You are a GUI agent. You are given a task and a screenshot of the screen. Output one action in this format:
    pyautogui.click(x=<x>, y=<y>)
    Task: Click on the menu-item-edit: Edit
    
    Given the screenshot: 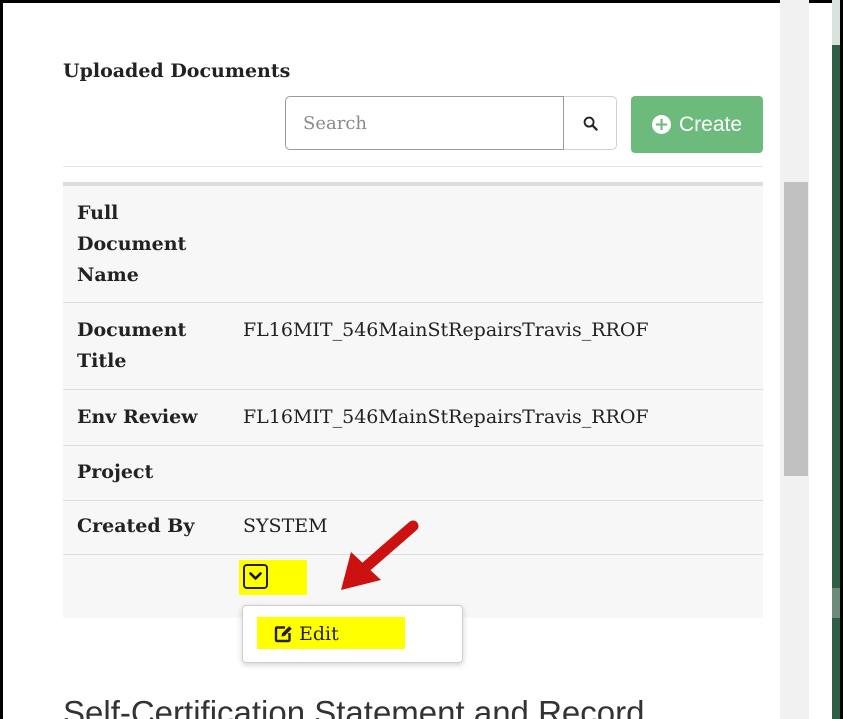 What is the action you would take?
    pyautogui.click(x=306, y=634)
    